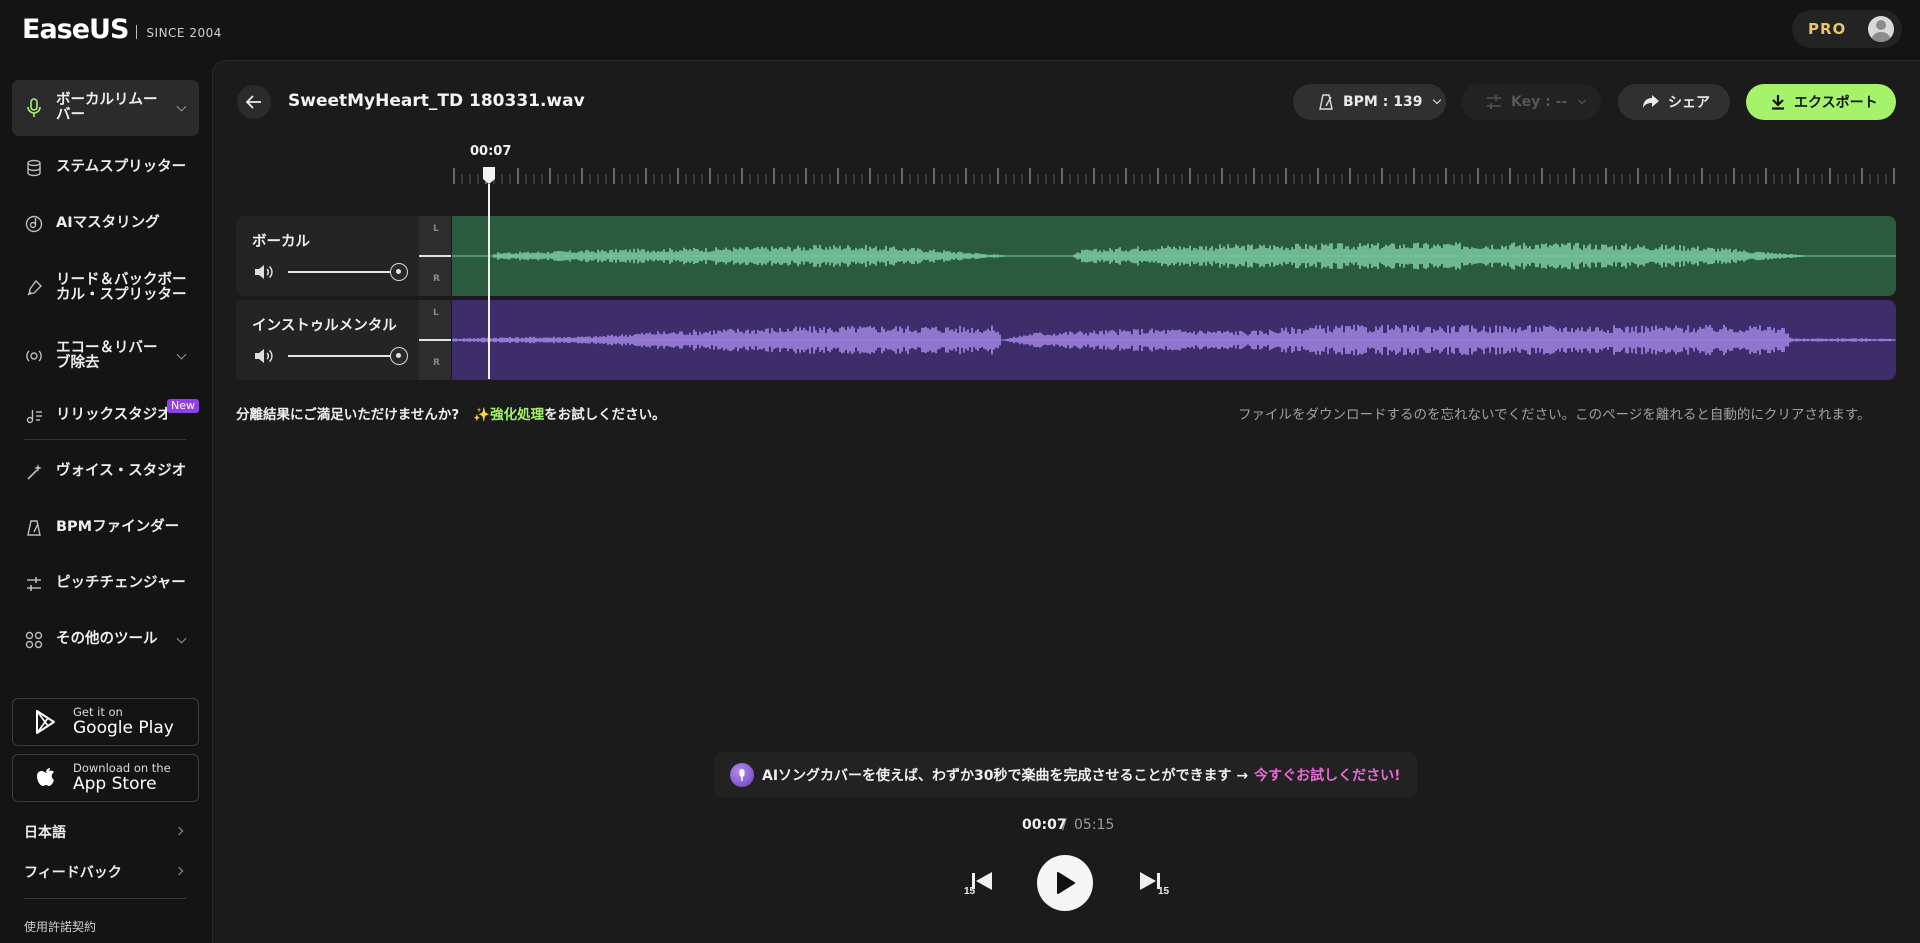 Image resolution: width=1920 pixels, height=943 pixels. Describe the element at coordinates (1327, 775) in the screenshot. I see `promo-link: 今すぐお試しください!` at that location.